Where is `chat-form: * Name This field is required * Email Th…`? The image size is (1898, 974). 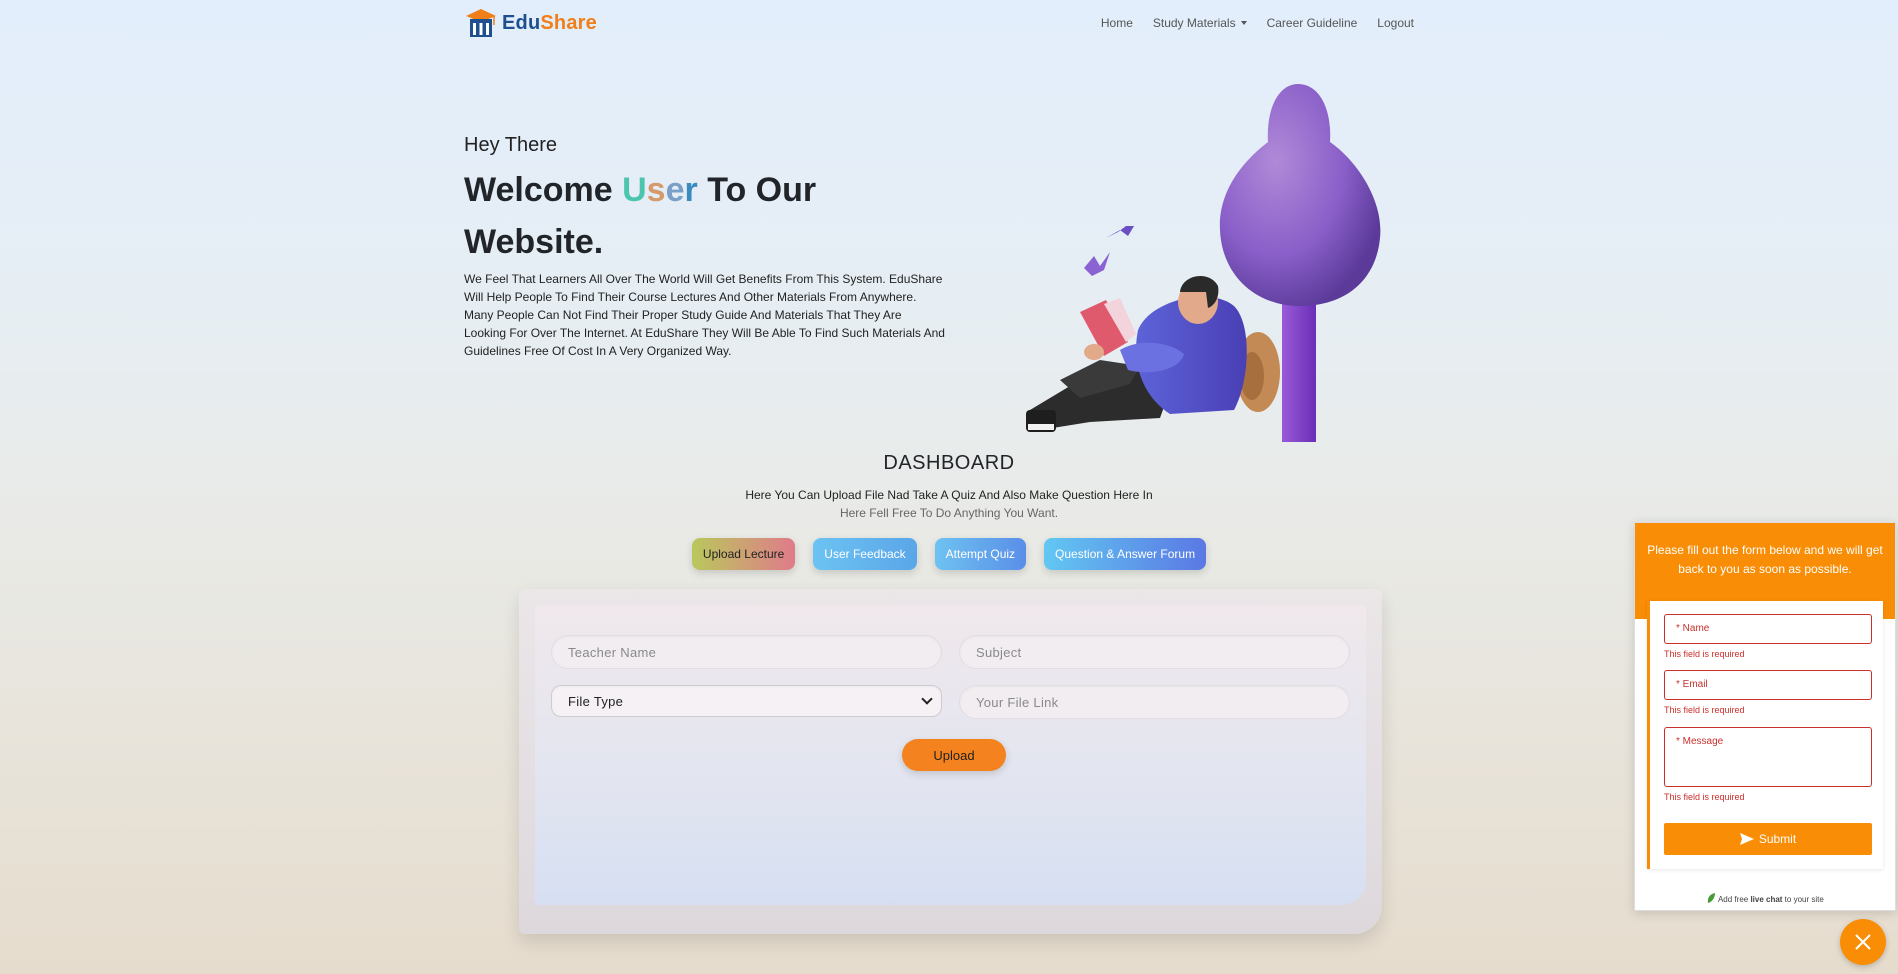 chat-form: * Name This field is required * Email Th… is located at coordinates (1765, 735).